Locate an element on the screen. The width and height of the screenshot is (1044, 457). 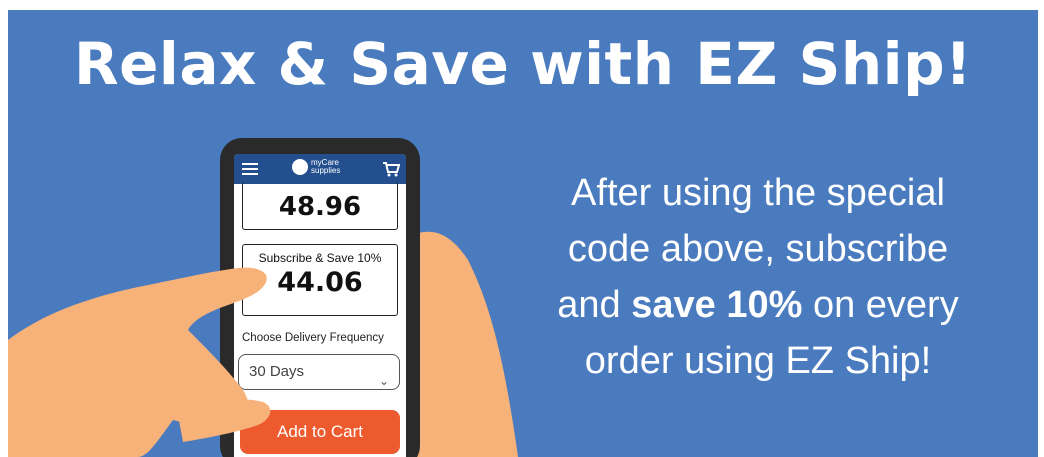
subscribe-price: 44.06 is located at coordinates (320, 282).